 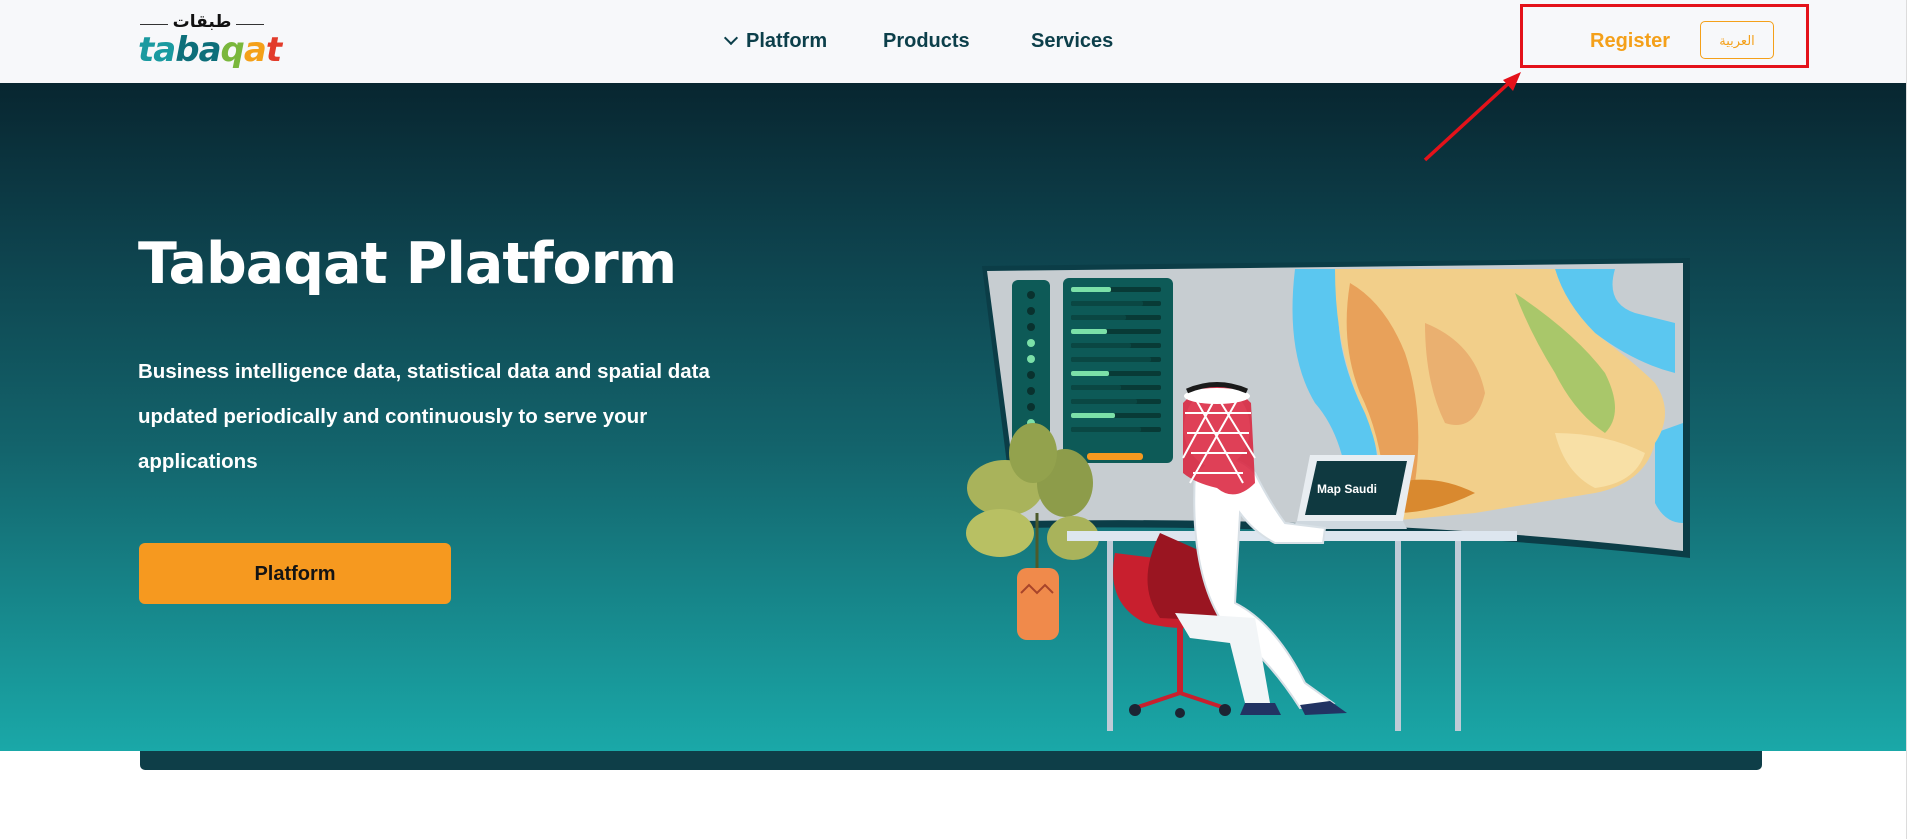 What do you see at coordinates (407, 264) in the screenshot?
I see `hero-title: Tabaqat Platform` at bounding box center [407, 264].